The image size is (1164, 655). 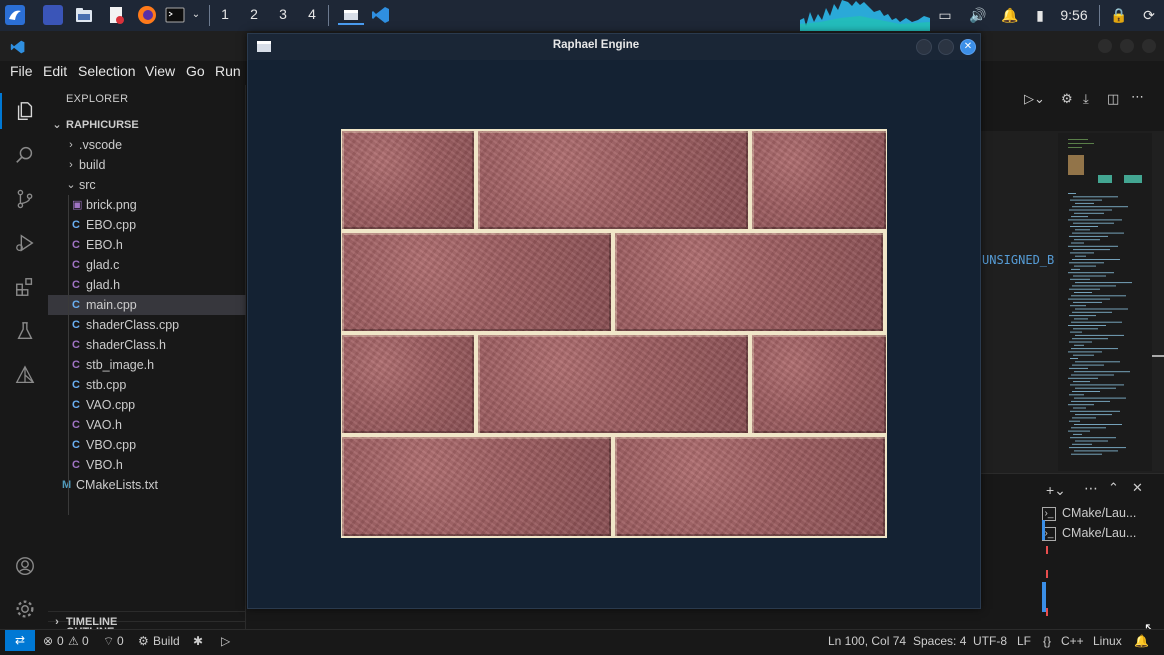 I want to click on file-item: C EBO.h, so click(x=147, y=245).